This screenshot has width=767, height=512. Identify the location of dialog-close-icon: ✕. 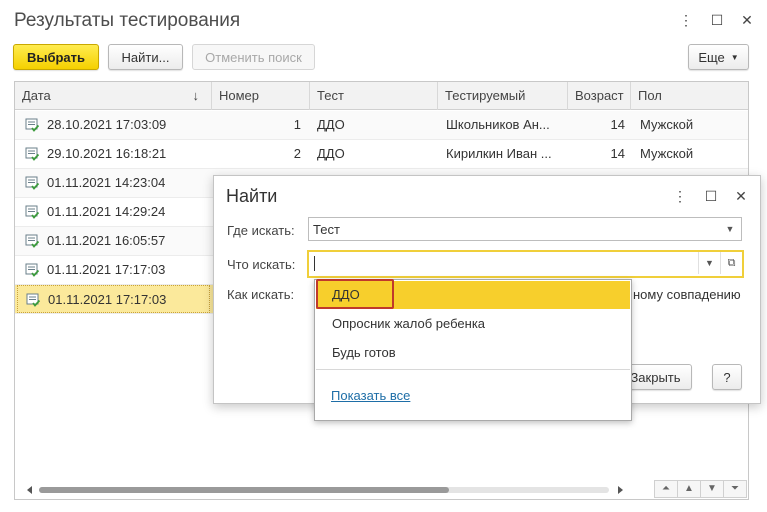
(741, 196).